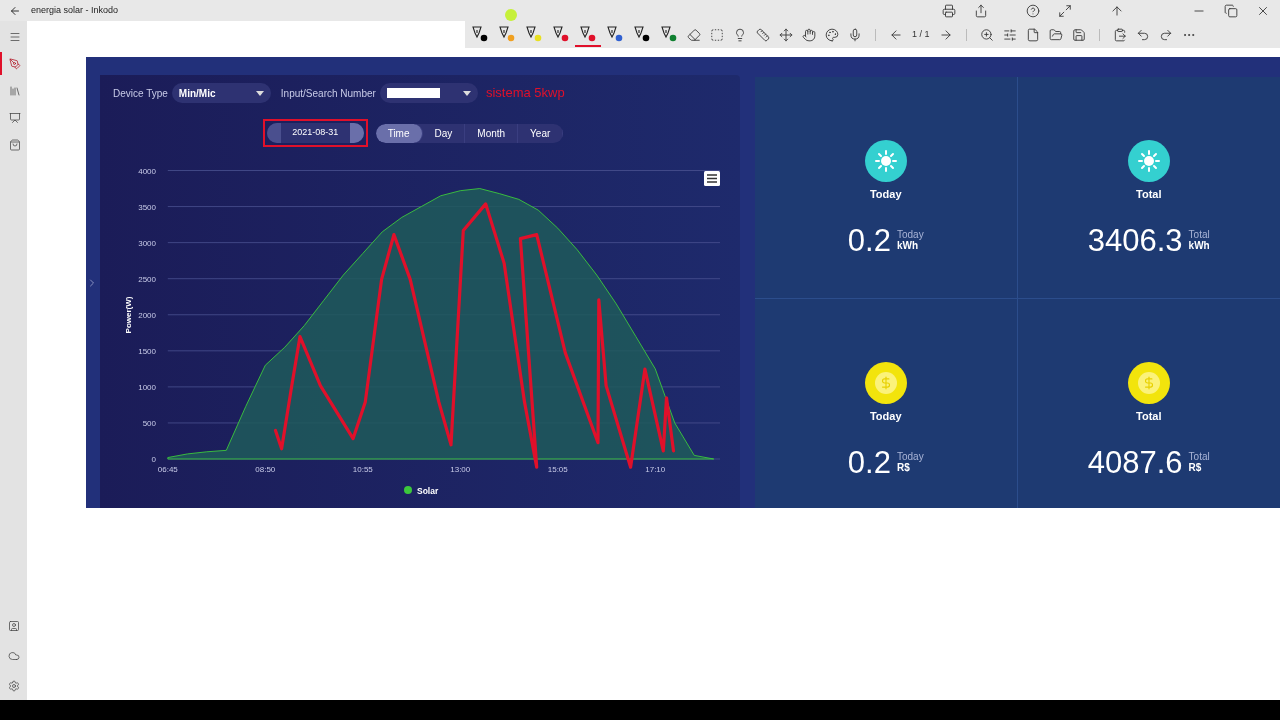  Describe the element at coordinates (147, 207) in the screenshot. I see `y-tick-label: 3500` at that location.